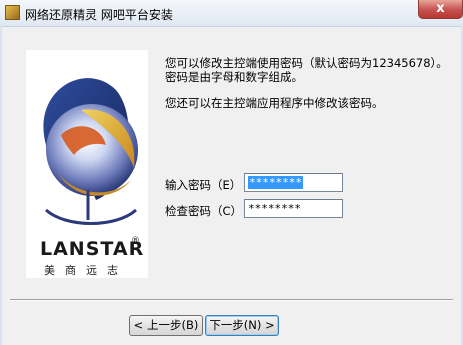  I want to click on title-bar: 网络还原精灵 网吧平台安装 x, so click(231, 13).